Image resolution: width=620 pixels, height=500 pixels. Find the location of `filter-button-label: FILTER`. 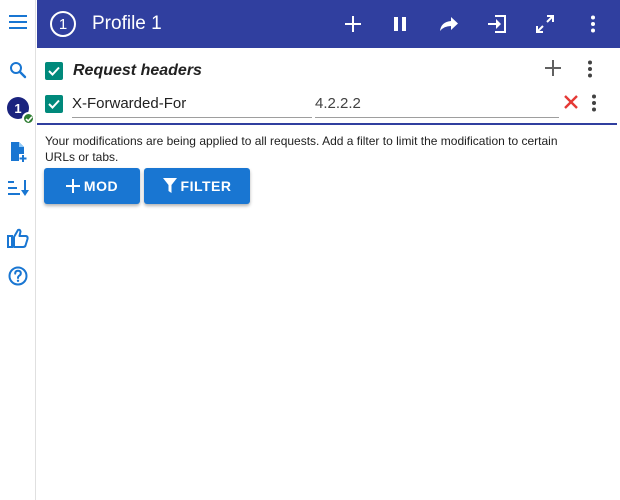

filter-button-label: FILTER is located at coordinates (206, 186).